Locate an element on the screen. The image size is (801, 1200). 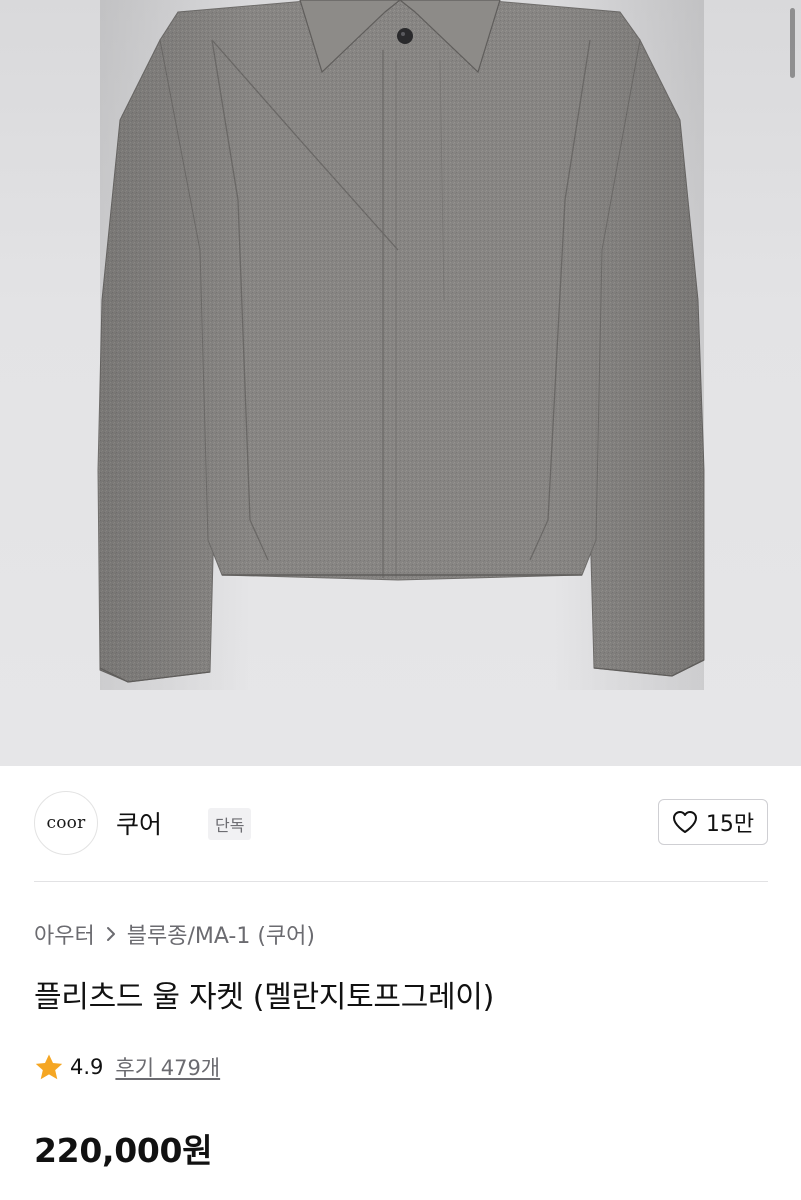
like-count: 15만 is located at coordinates (730, 824).